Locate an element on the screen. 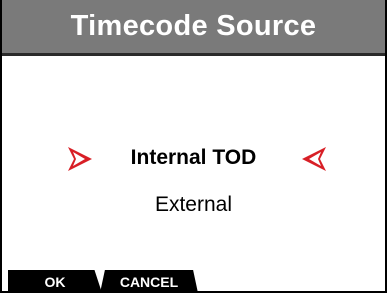 Image resolution: width=387 pixels, height=293 pixels. menu-title: Timecode Source is located at coordinates (193, 26).